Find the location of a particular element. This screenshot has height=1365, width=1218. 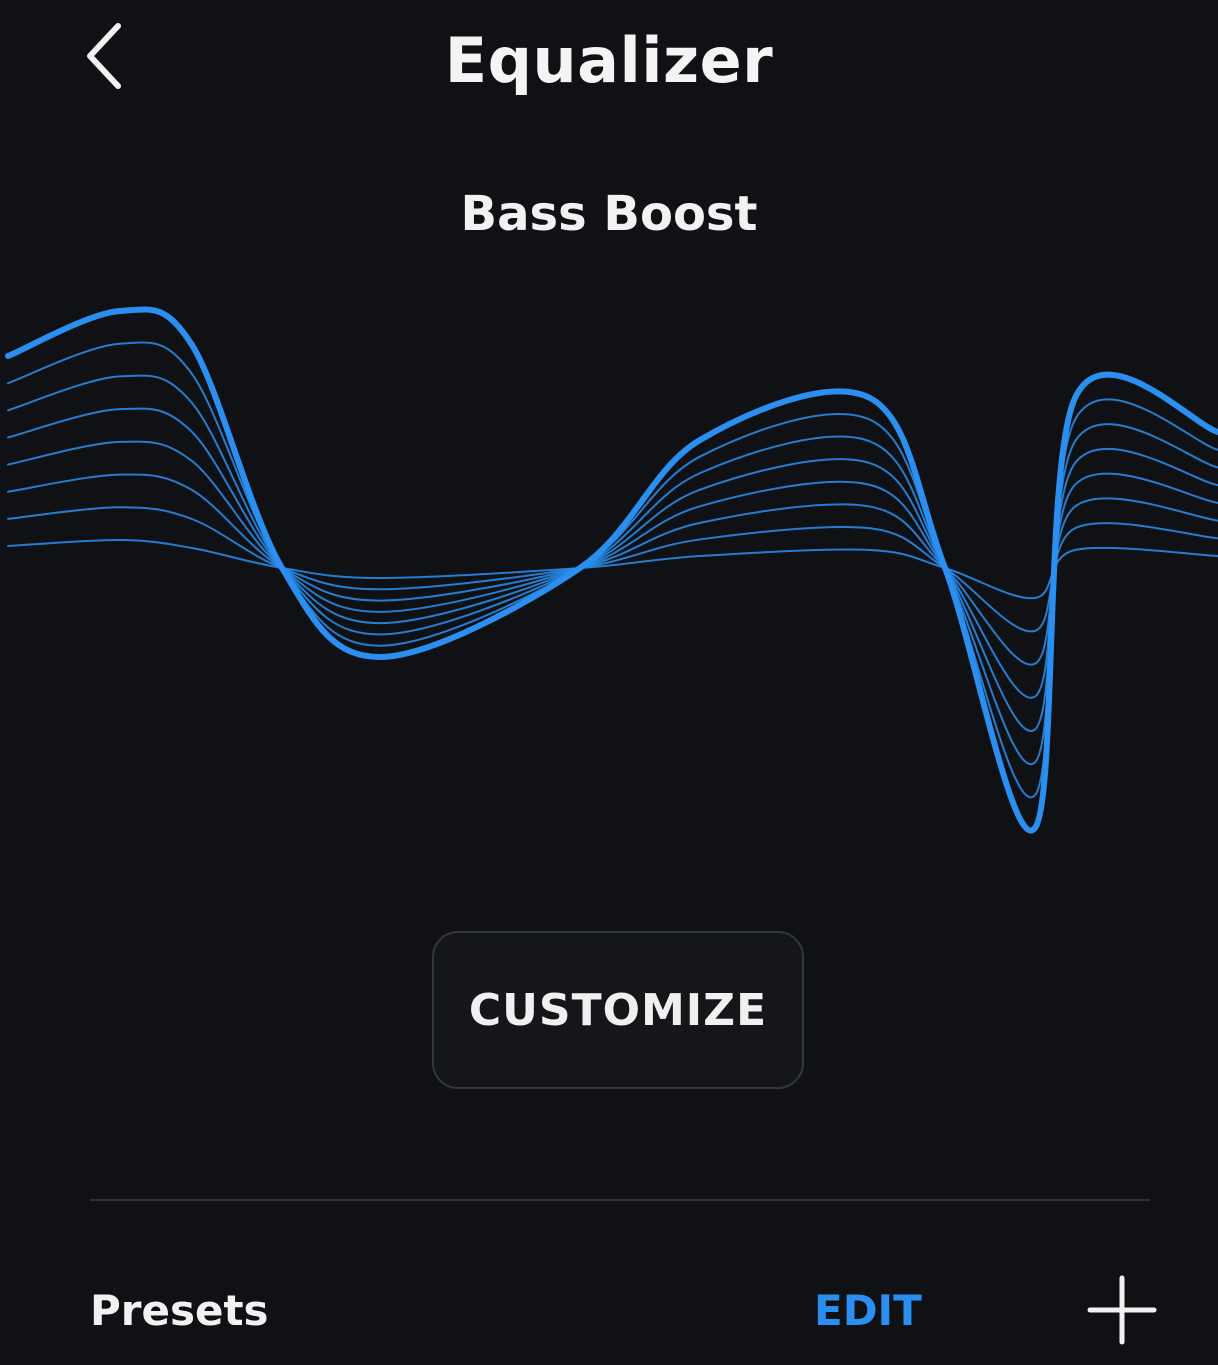

preset-name: Bass Boost is located at coordinates (609, 214).